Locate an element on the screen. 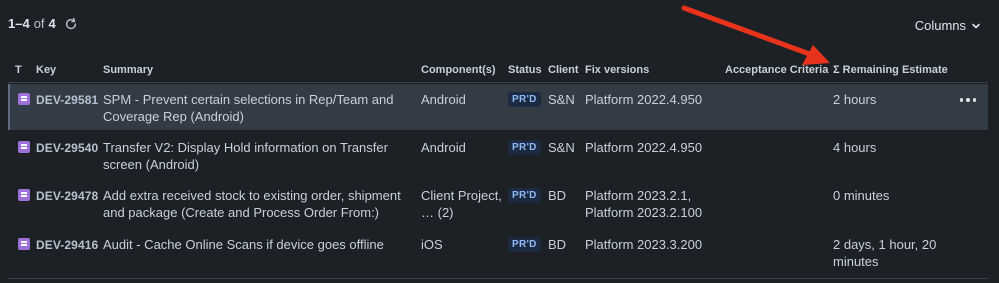 The width and height of the screenshot is (999, 283). column-header-type: T is located at coordinates (18, 70).